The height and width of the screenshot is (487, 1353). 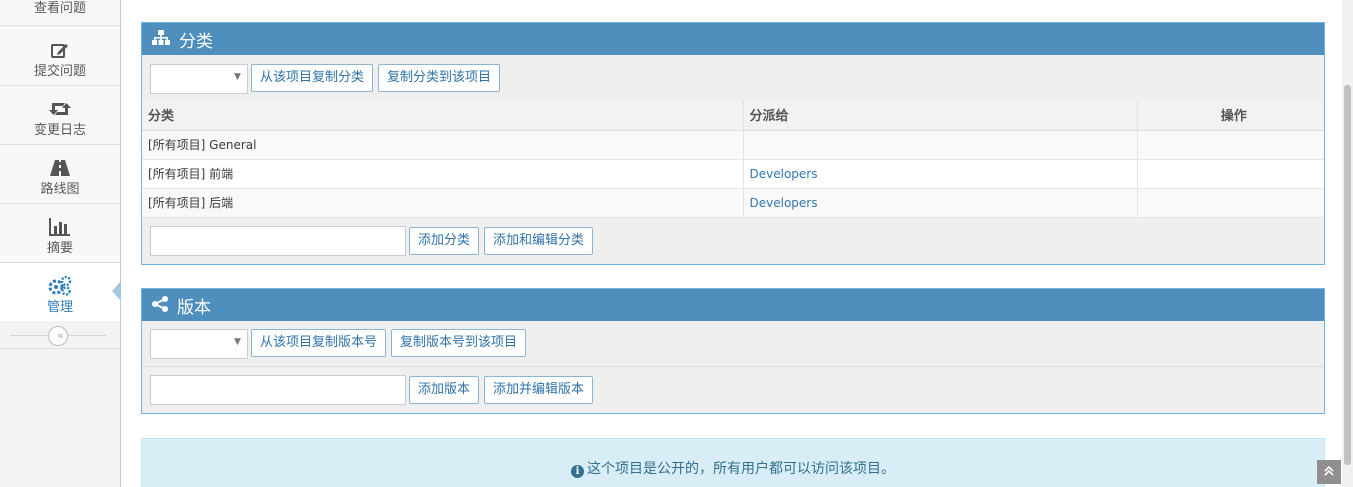 What do you see at coordinates (443, 115) in the screenshot?
I see `column-header-category: 分类` at bounding box center [443, 115].